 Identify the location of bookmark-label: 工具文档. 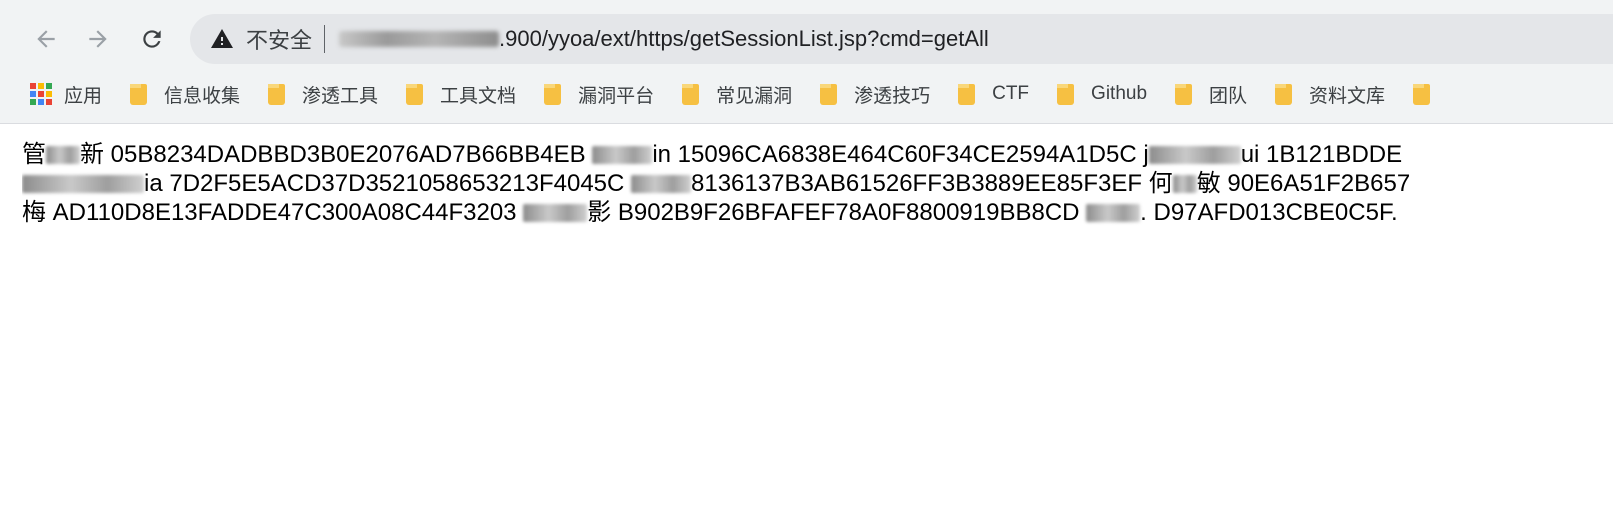
(478, 96).